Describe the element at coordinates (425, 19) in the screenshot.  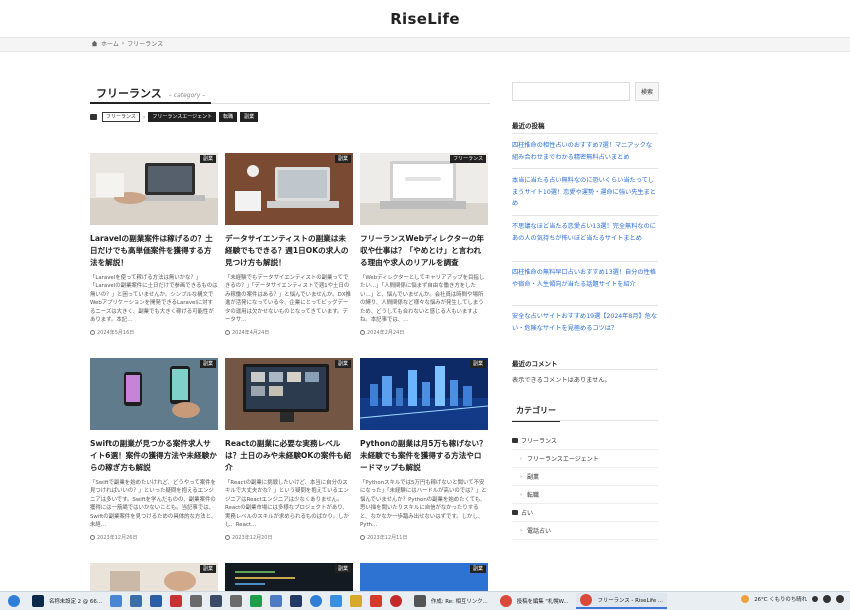
I see `site-title: RiseLife` at that location.